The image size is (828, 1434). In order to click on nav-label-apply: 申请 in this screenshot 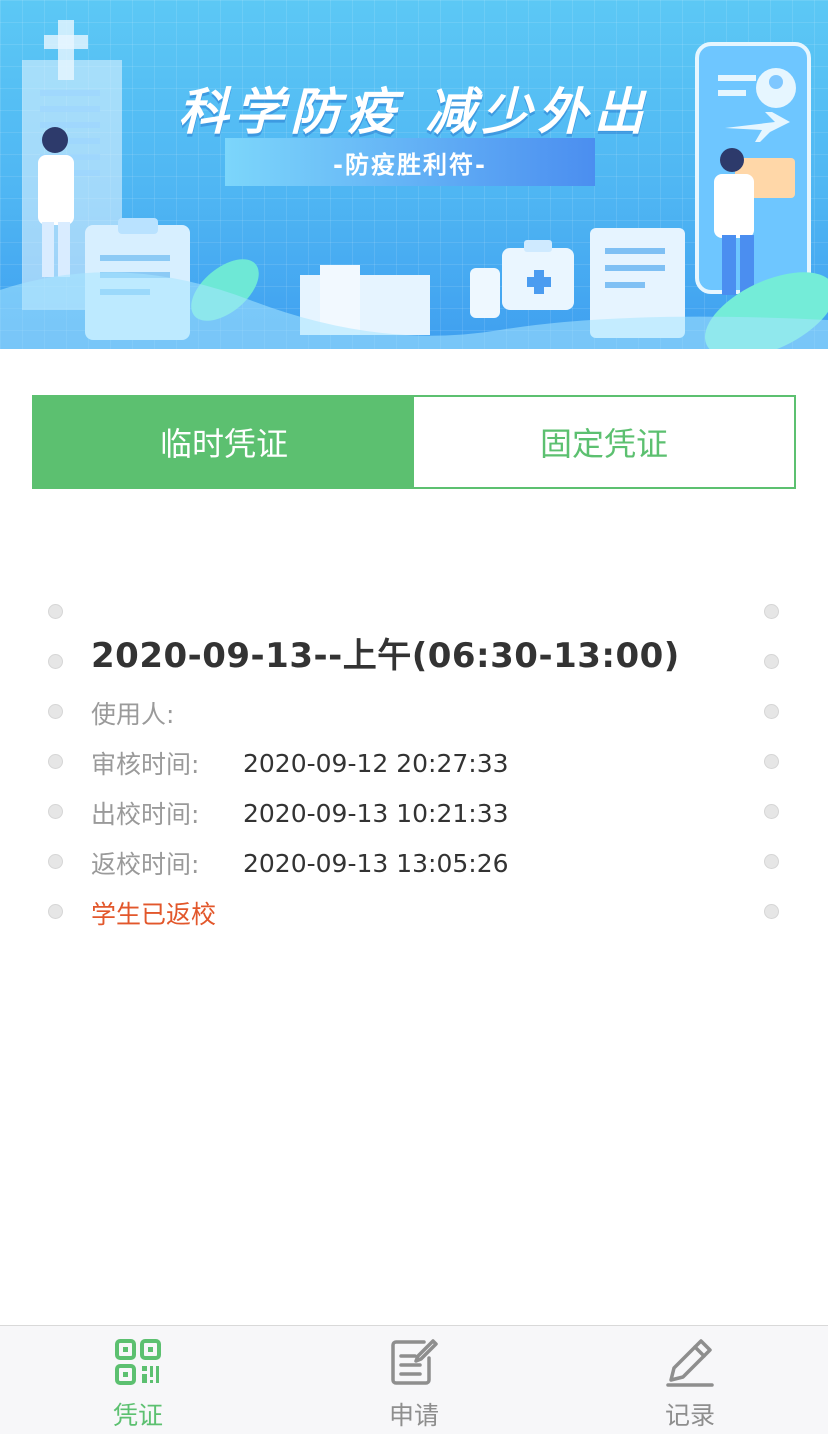, I will do `click(413, 1415)`.